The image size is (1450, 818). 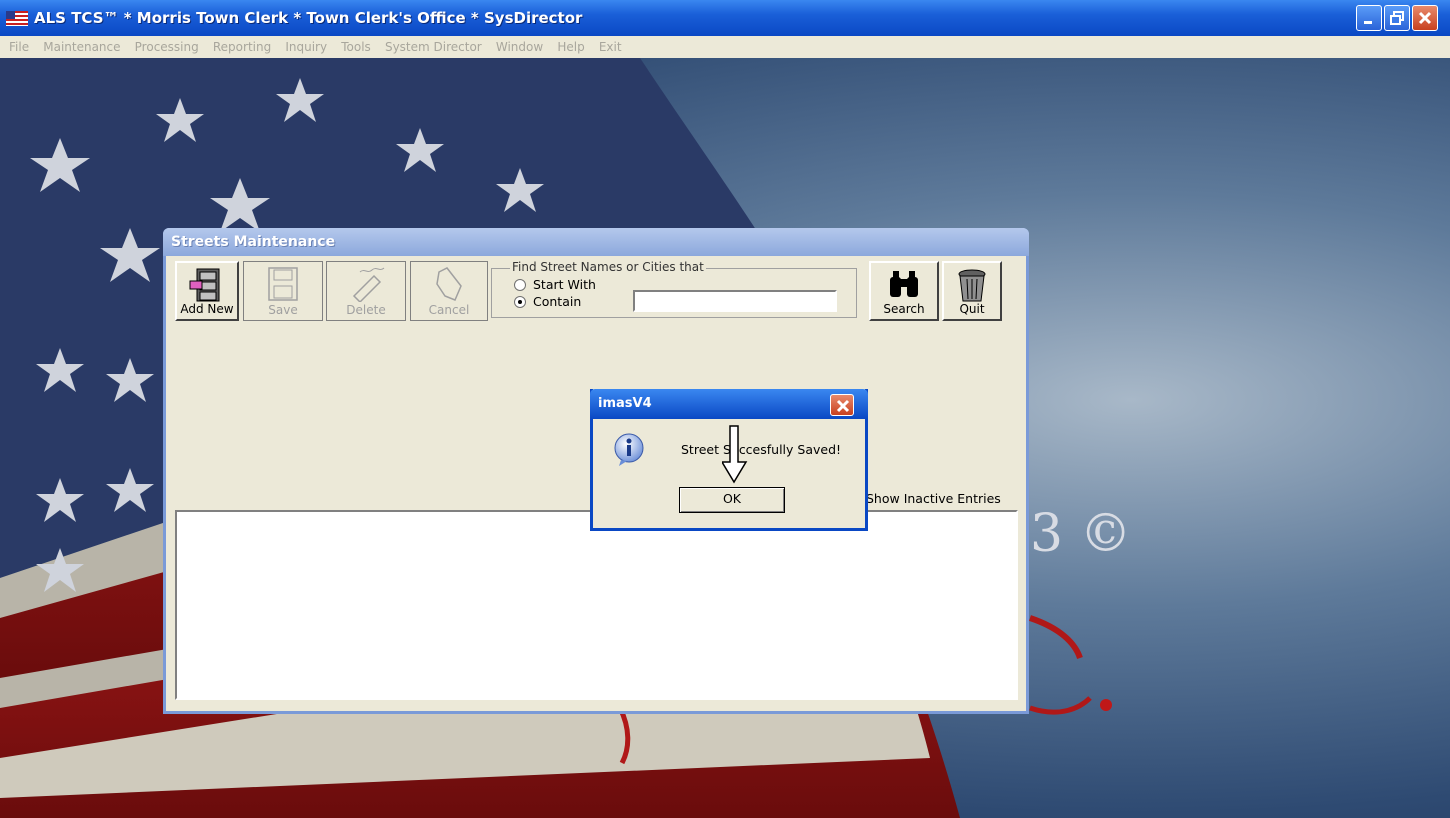 What do you see at coordinates (167, 46) in the screenshot?
I see `menu-processing: Processing` at bounding box center [167, 46].